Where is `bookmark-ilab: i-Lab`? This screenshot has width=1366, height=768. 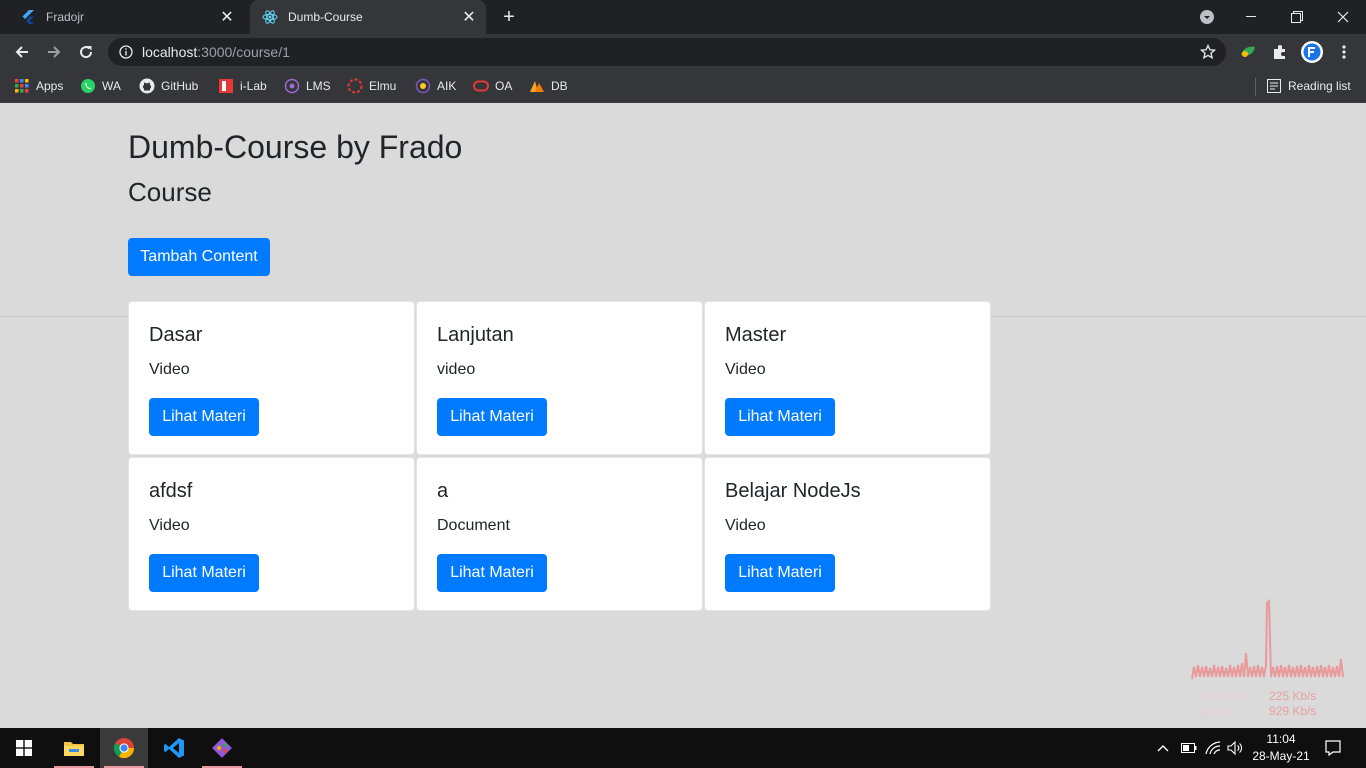 bookmark-ilab: i-Lab is located at coordinates (242, 86).